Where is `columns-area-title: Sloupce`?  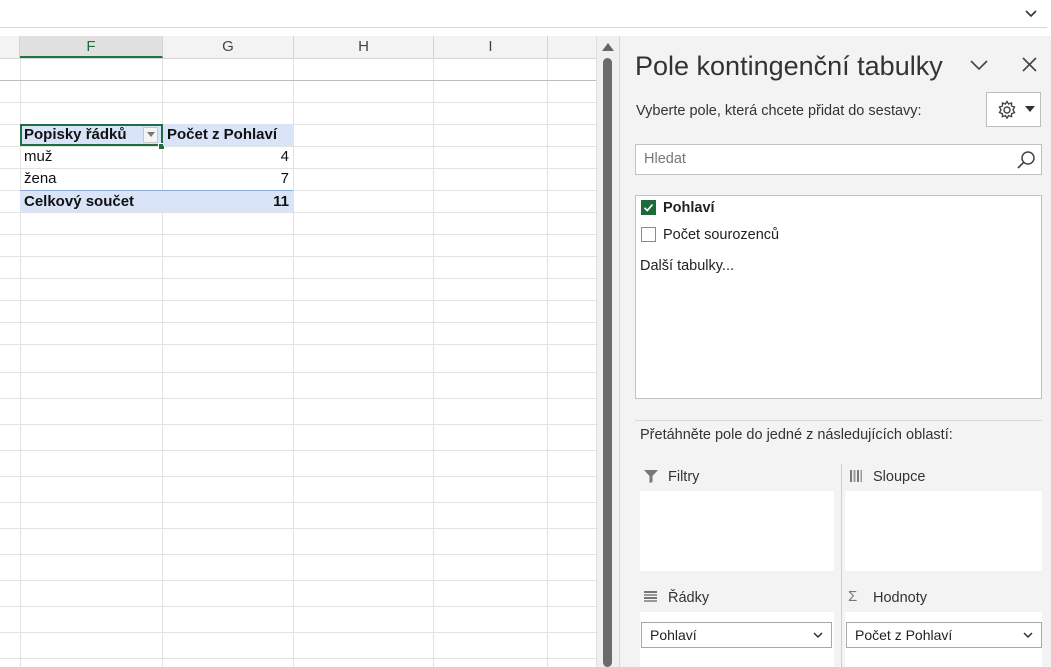
columns-area-title: Sloupce is located at coordinates (899, 477).